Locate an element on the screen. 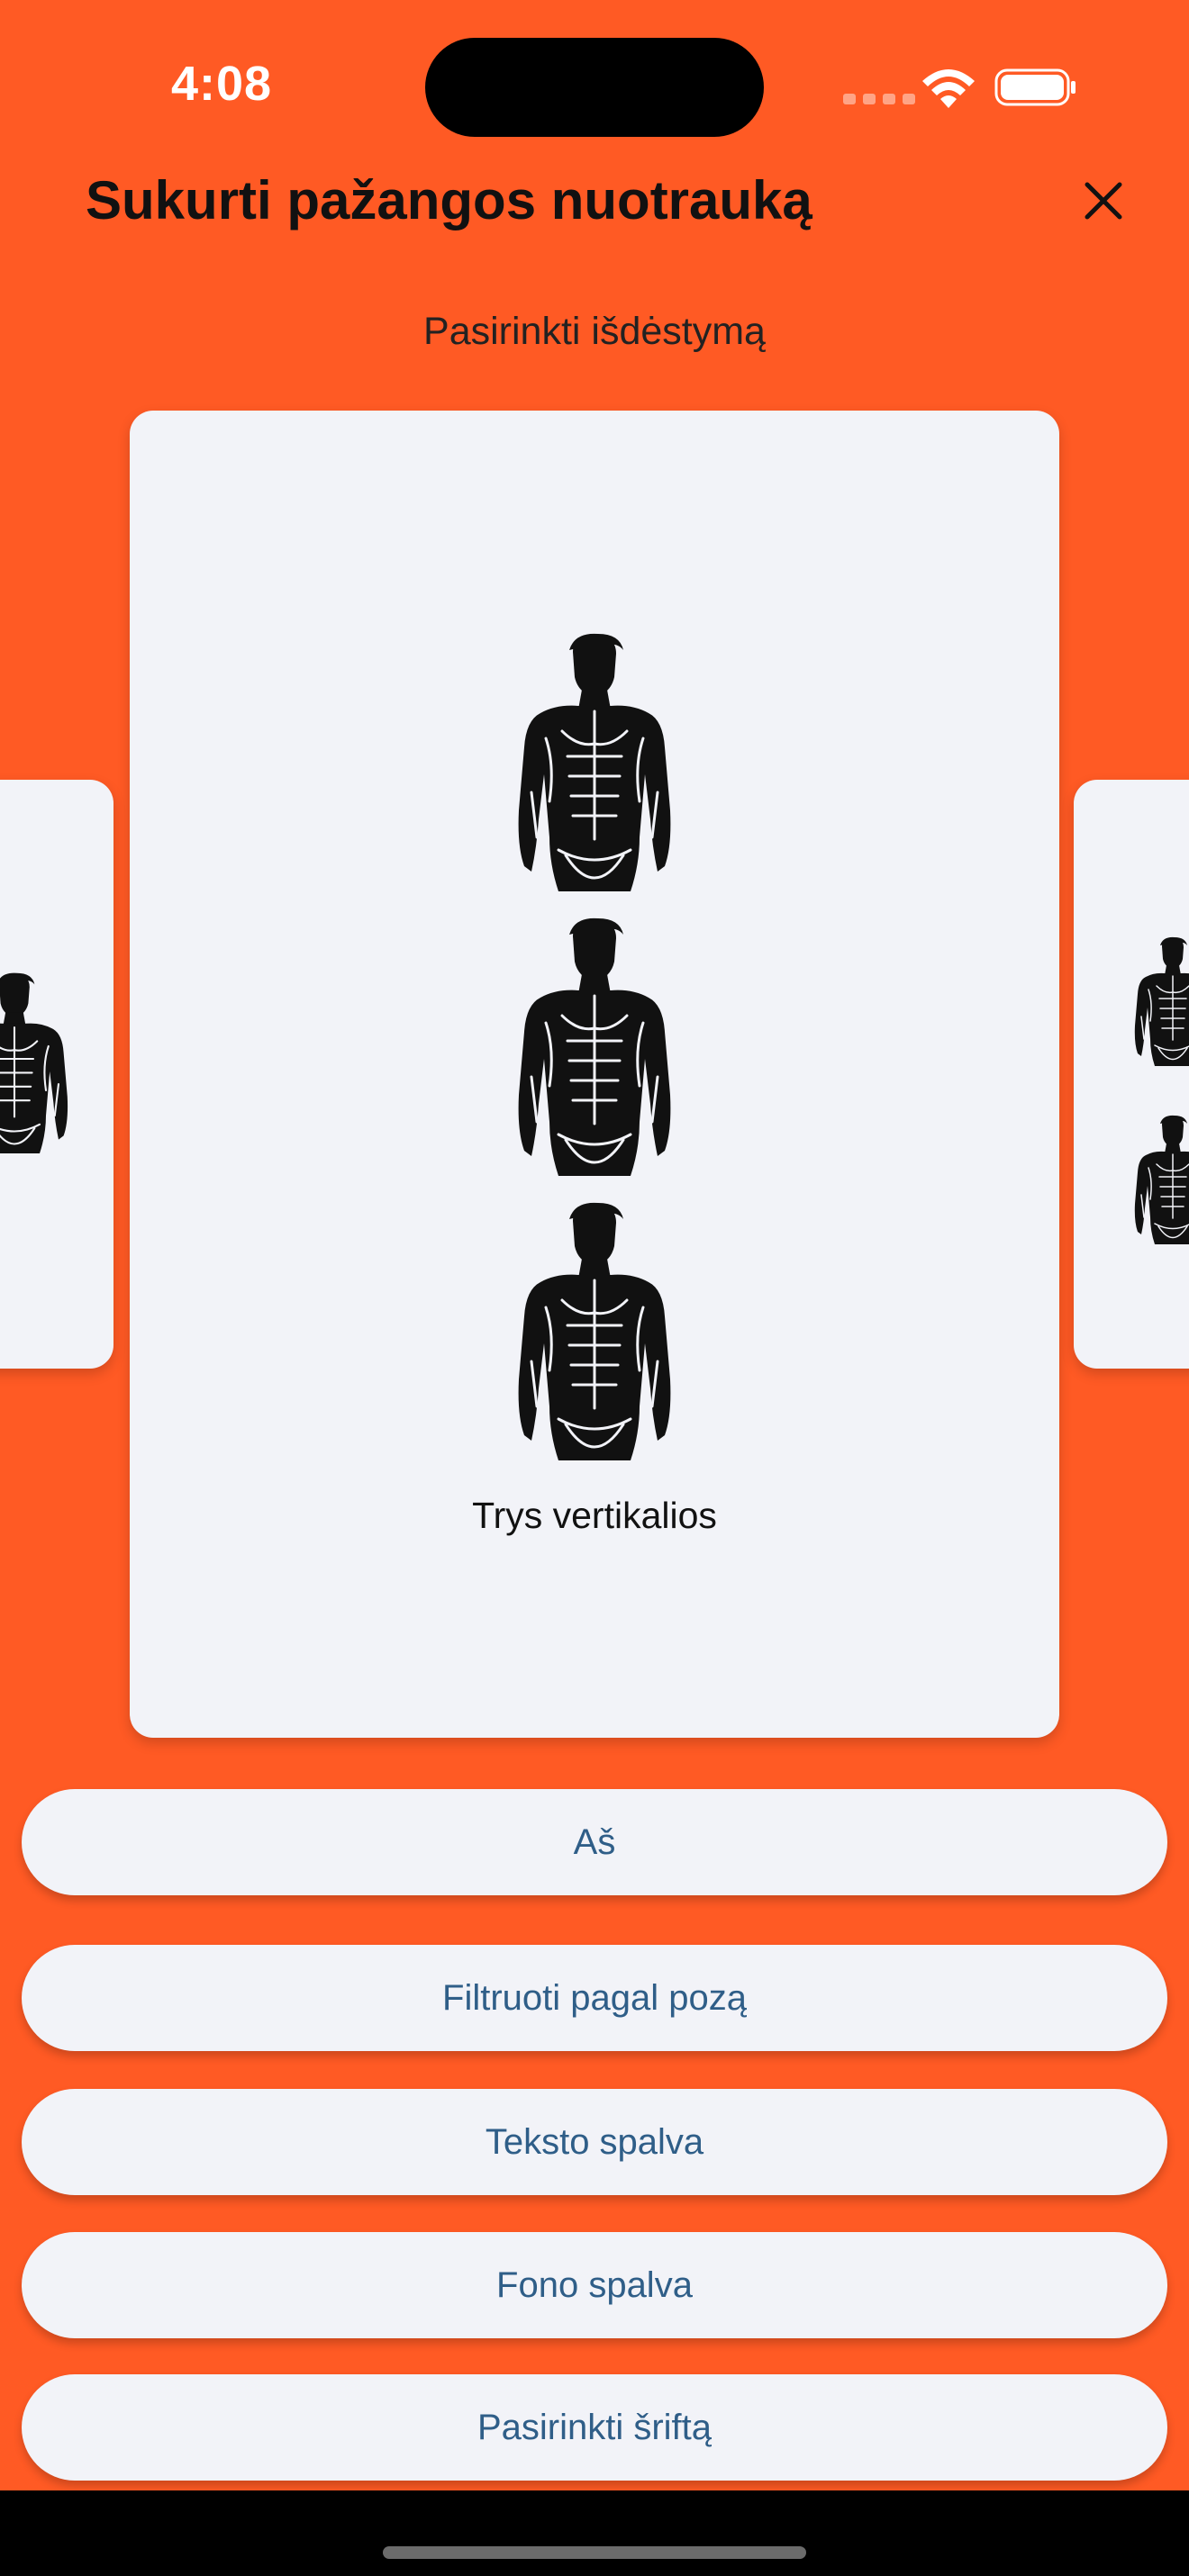 This screenshot has width=1189, height=2576. battery-icon is located at coordinates (1035, 87).